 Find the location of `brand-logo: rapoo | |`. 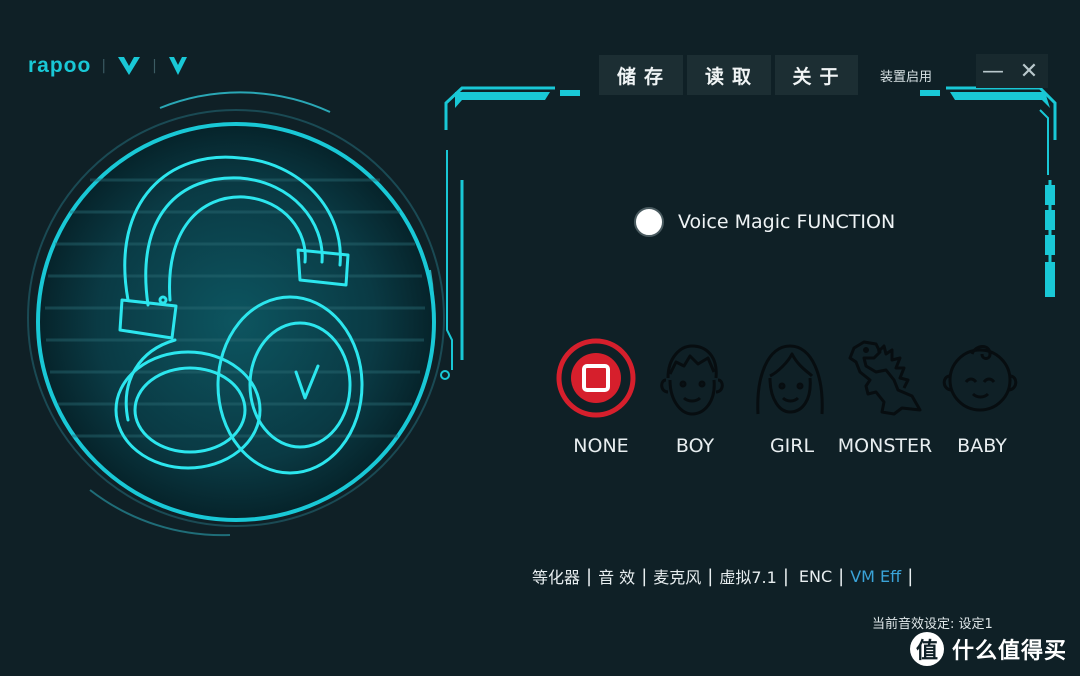

brand-logo: rapoo | | is located at coordinates (108, 66).